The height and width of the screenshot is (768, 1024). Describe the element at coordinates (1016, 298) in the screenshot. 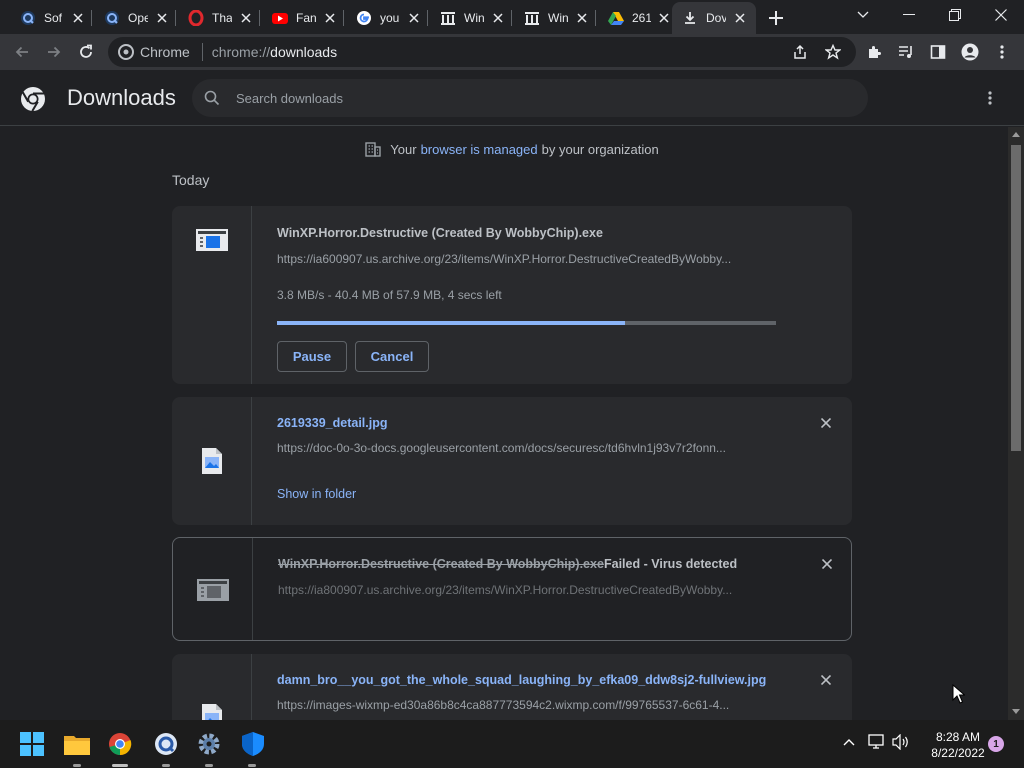

I see `scrollbar-thumb` at that location.